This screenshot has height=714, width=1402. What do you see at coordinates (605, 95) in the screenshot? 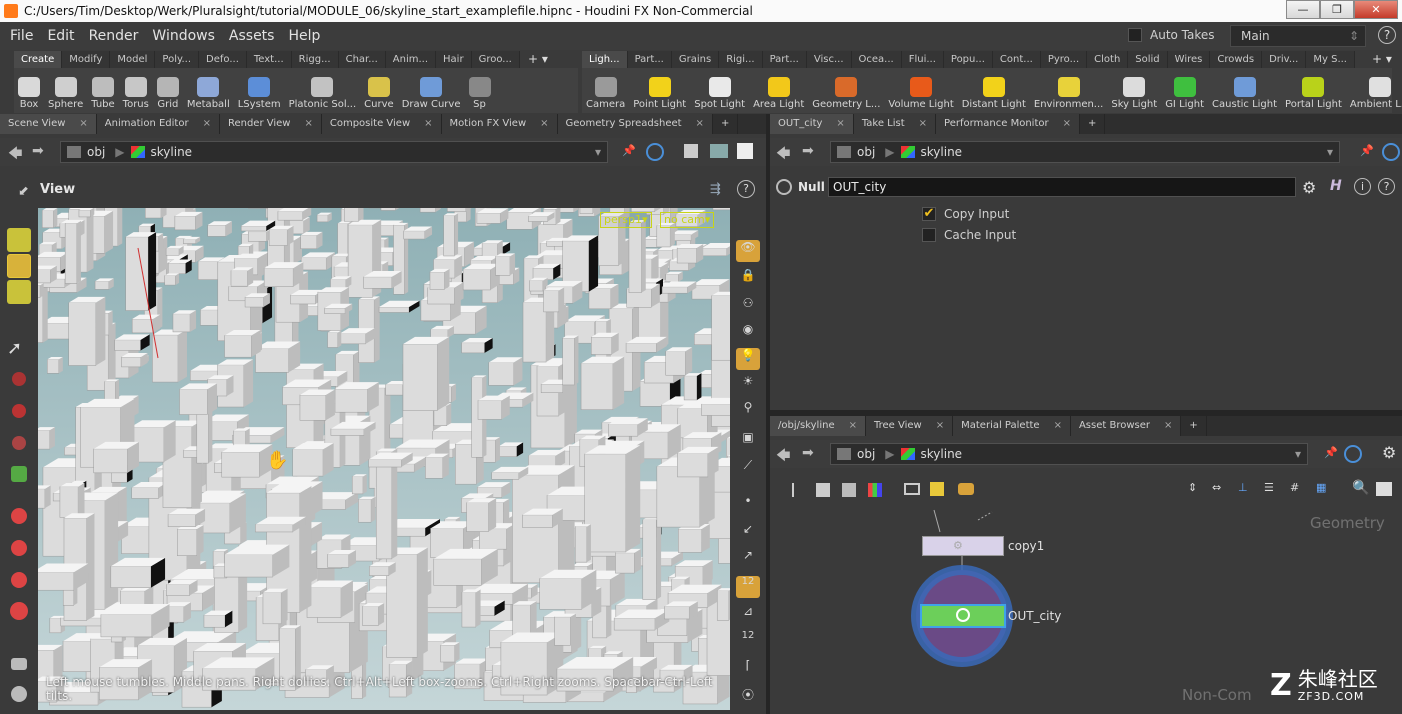
I see `shelf-tool-0: Camera` at bounding box center [605, 95].